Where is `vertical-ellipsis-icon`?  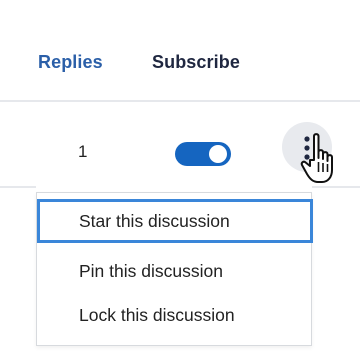 vertical-ellipsis-icon is located at coordinates (307, 148).